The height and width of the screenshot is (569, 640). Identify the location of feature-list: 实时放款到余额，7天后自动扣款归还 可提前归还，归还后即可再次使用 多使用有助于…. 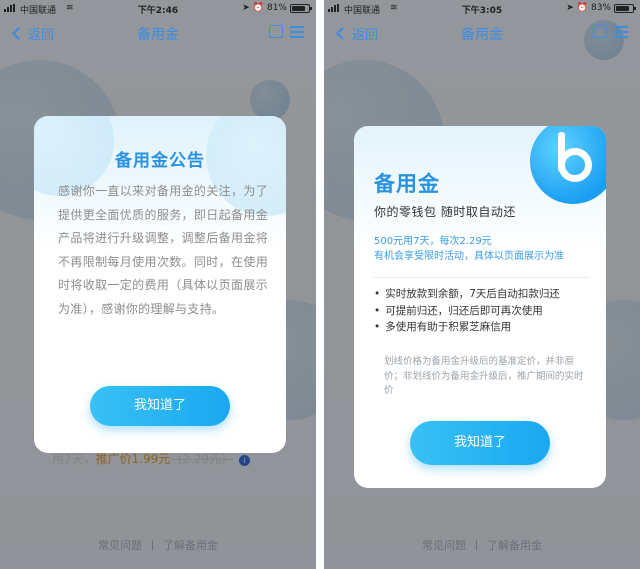
(485, 311).